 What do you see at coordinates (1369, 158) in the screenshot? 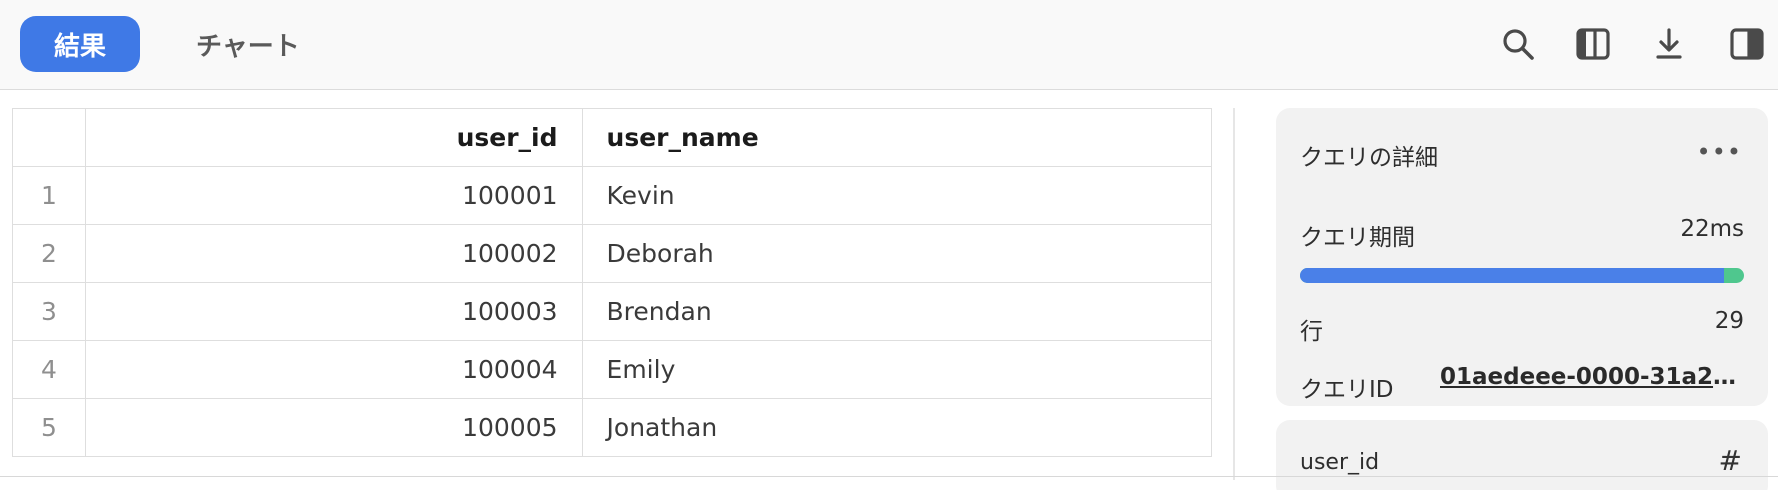
I see `query-details-title: クエリの詳細` at bounding box center [1369, 158].